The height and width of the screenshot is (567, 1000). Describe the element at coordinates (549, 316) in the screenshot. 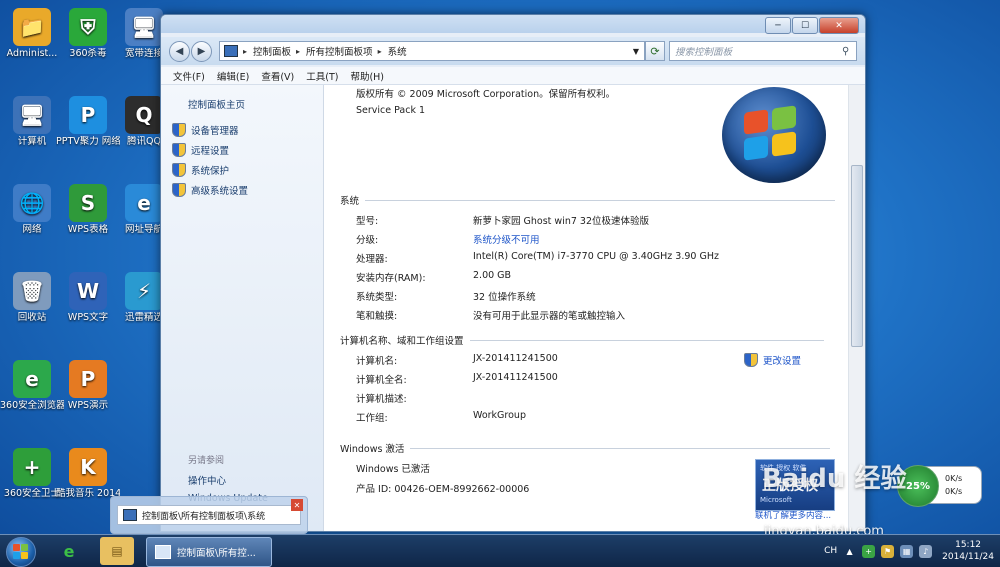

I see `system-row-value: 没有可用于此显示器的笔或触控输入` at that location.